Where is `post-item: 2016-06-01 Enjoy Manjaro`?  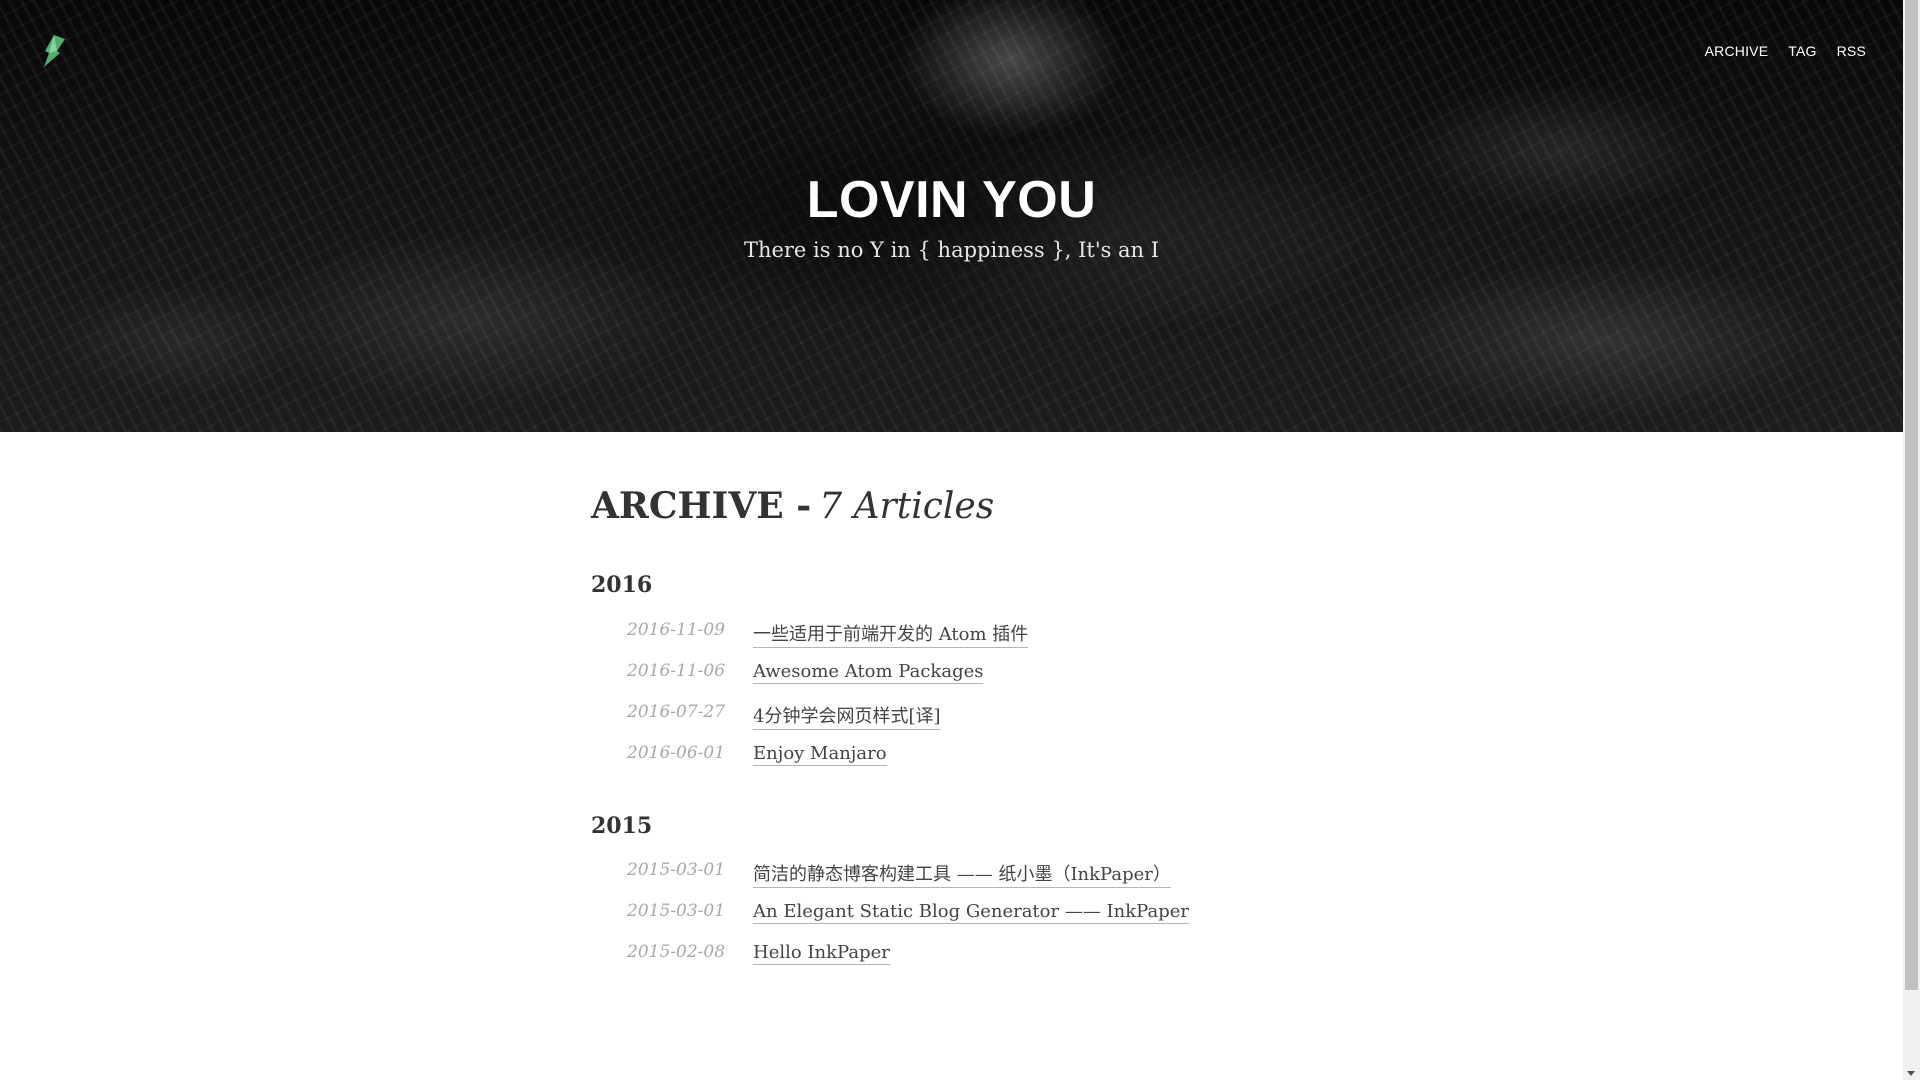
post-item: 2016-06-01 Enjoy Manjaro is located at coordinates (827, 763).